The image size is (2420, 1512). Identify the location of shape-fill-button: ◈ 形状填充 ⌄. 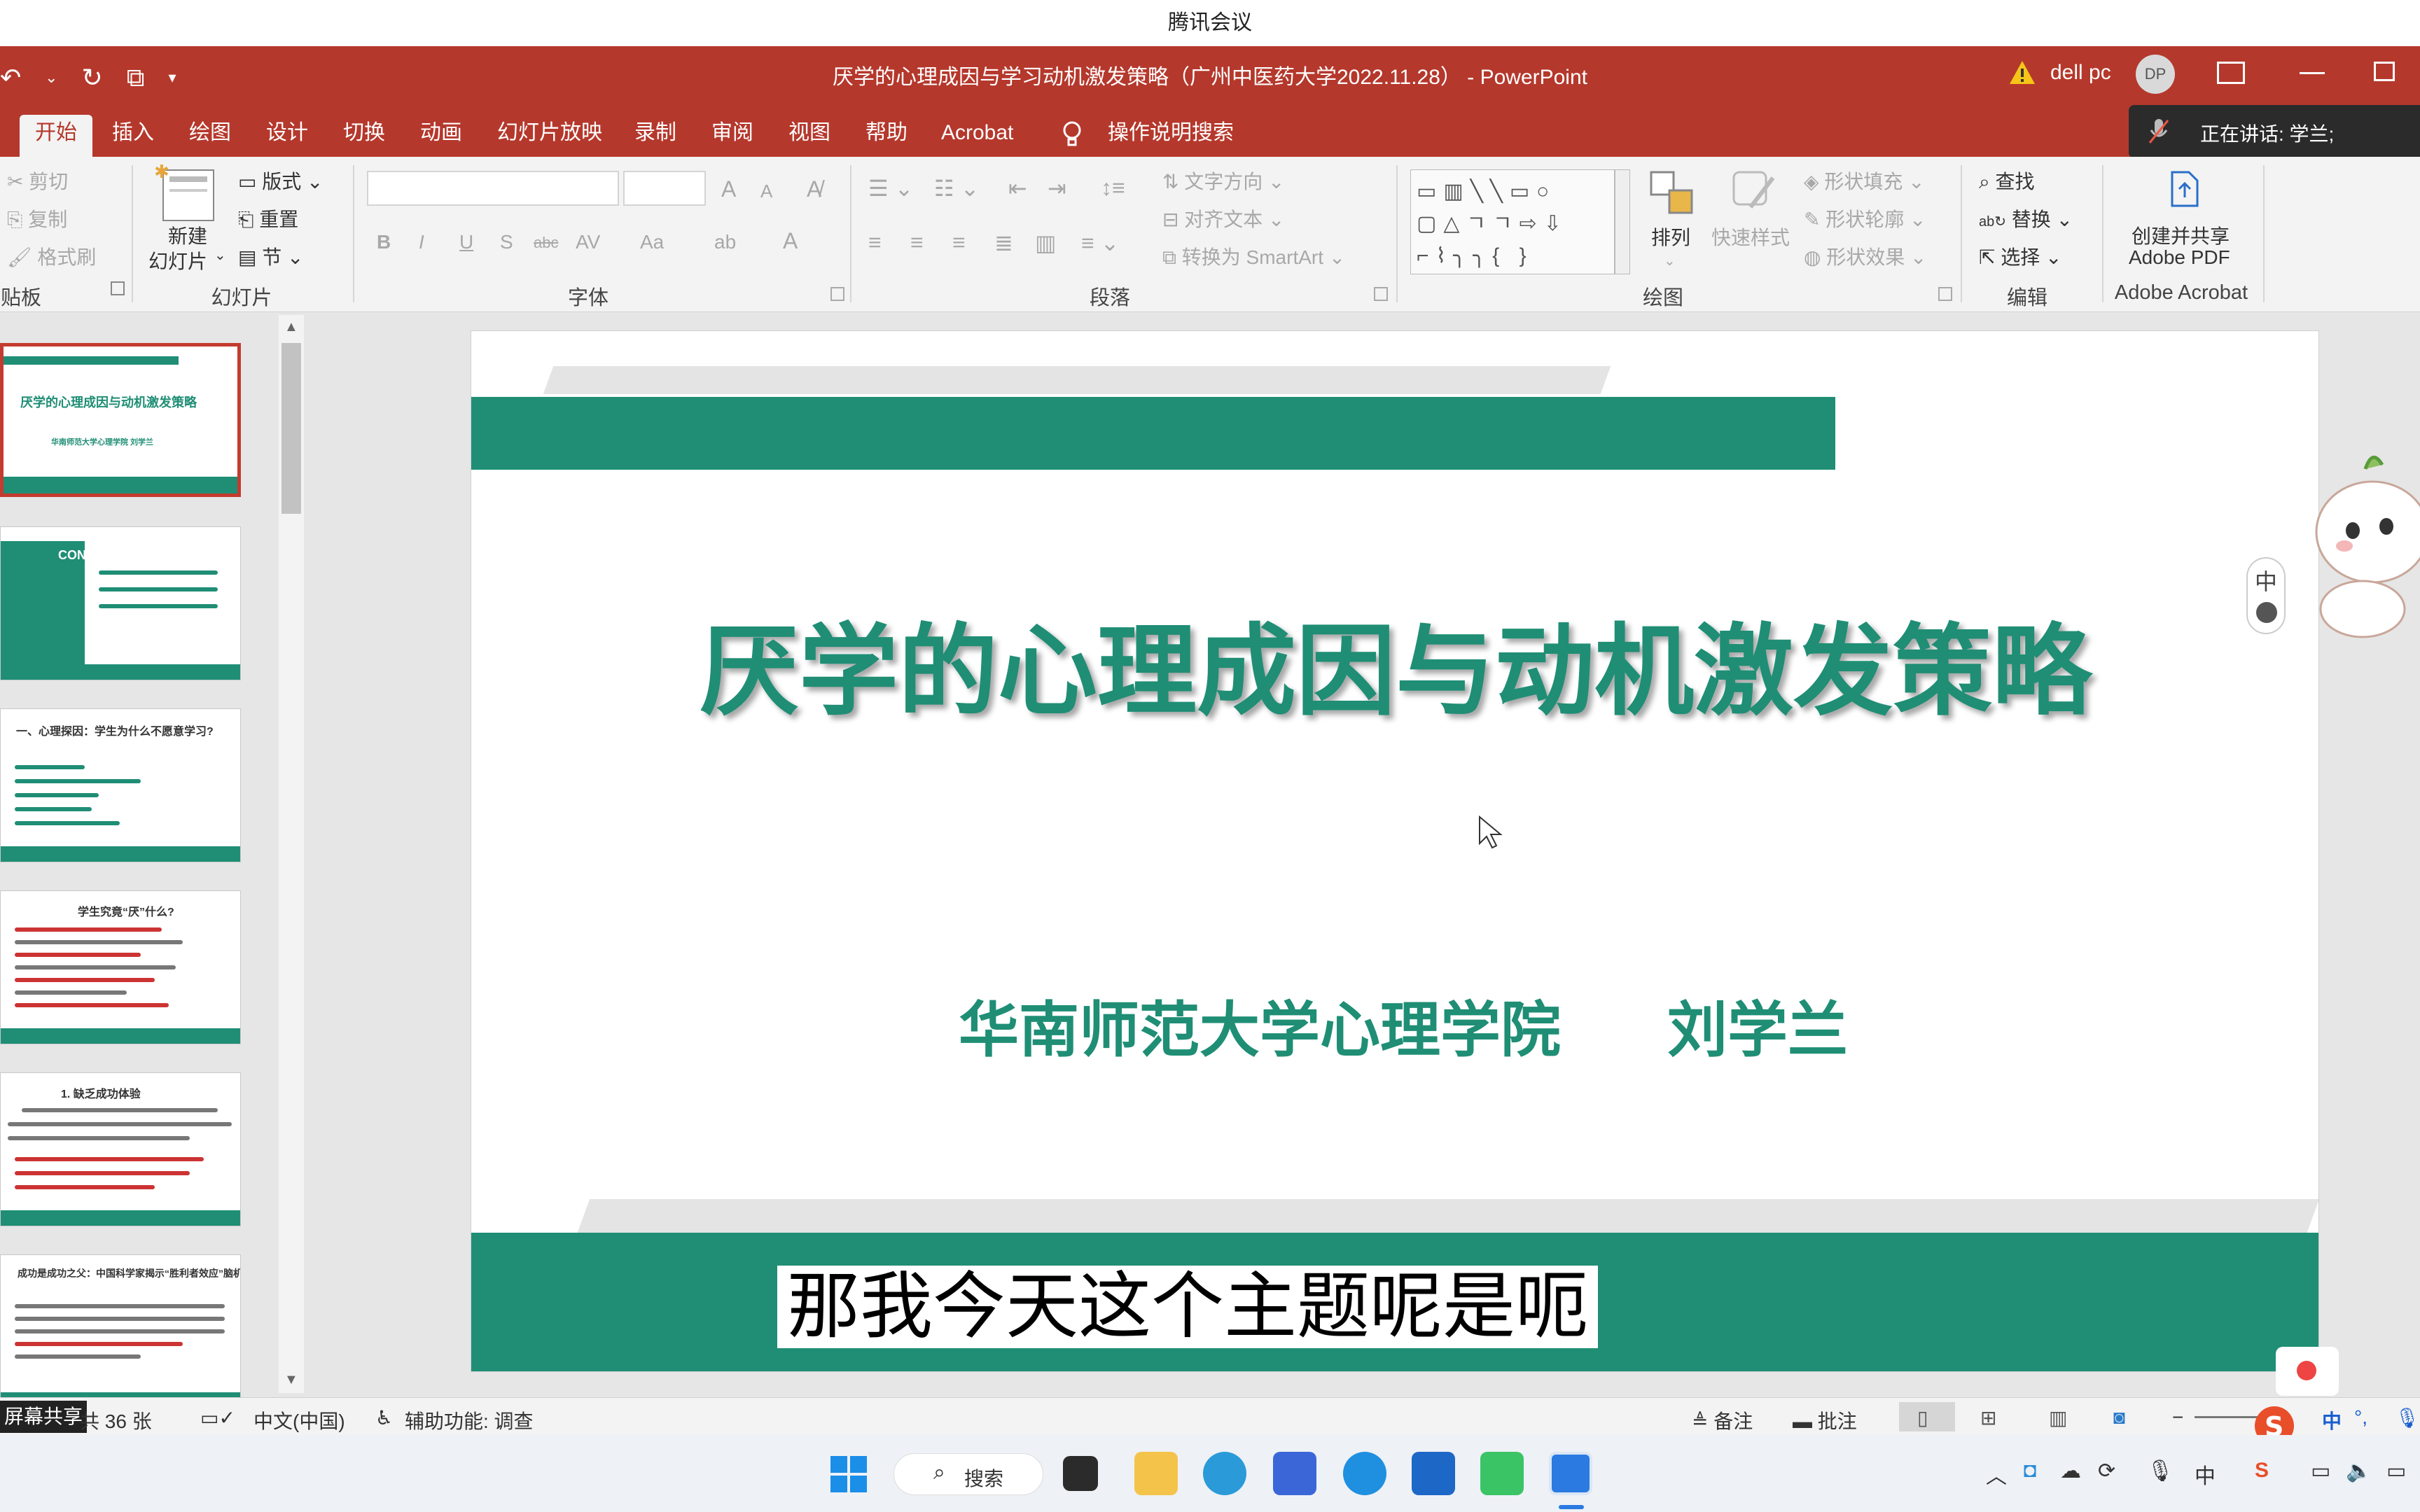
(1864, 181).